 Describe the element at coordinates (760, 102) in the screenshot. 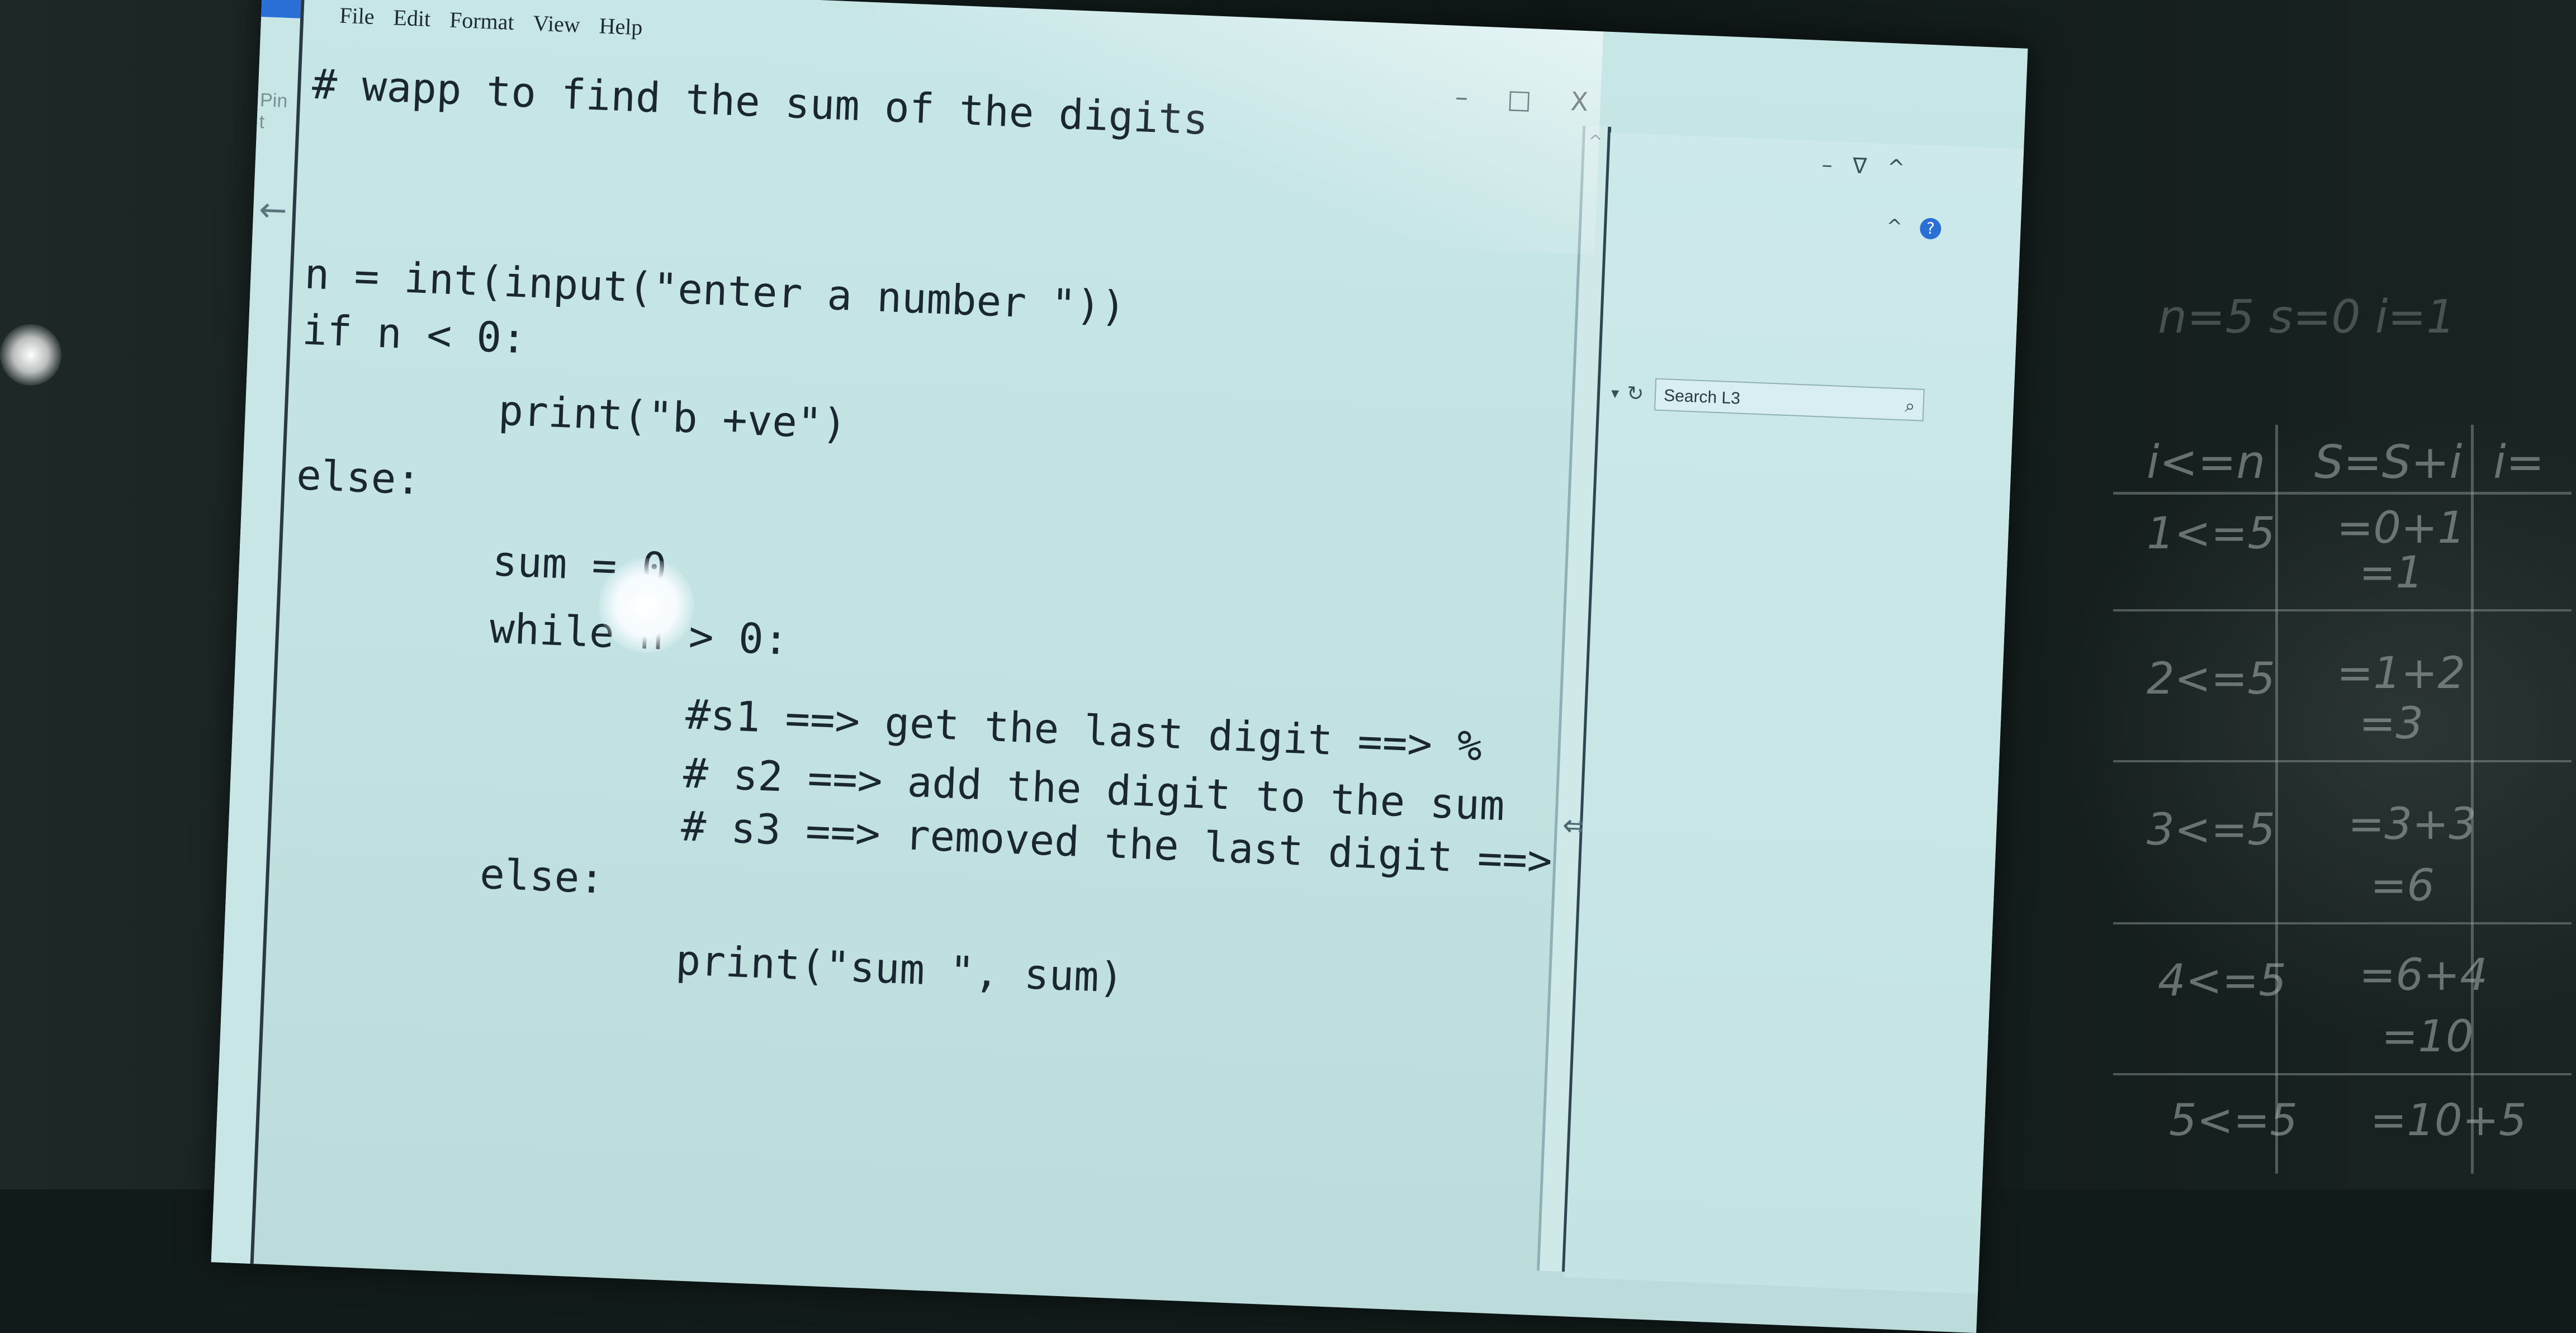

I see `code-line: # wapp to find the sum of the digits` at that location.